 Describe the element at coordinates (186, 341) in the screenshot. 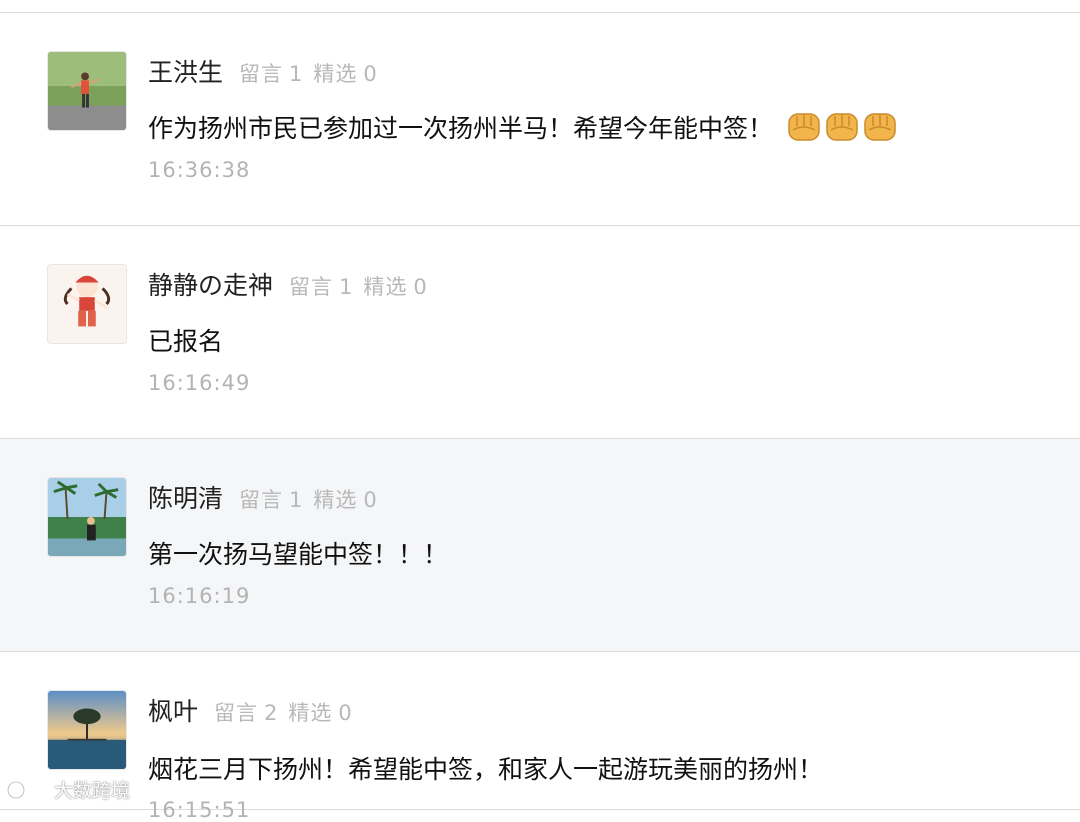

I see `comment-text: 已报名` at that location.